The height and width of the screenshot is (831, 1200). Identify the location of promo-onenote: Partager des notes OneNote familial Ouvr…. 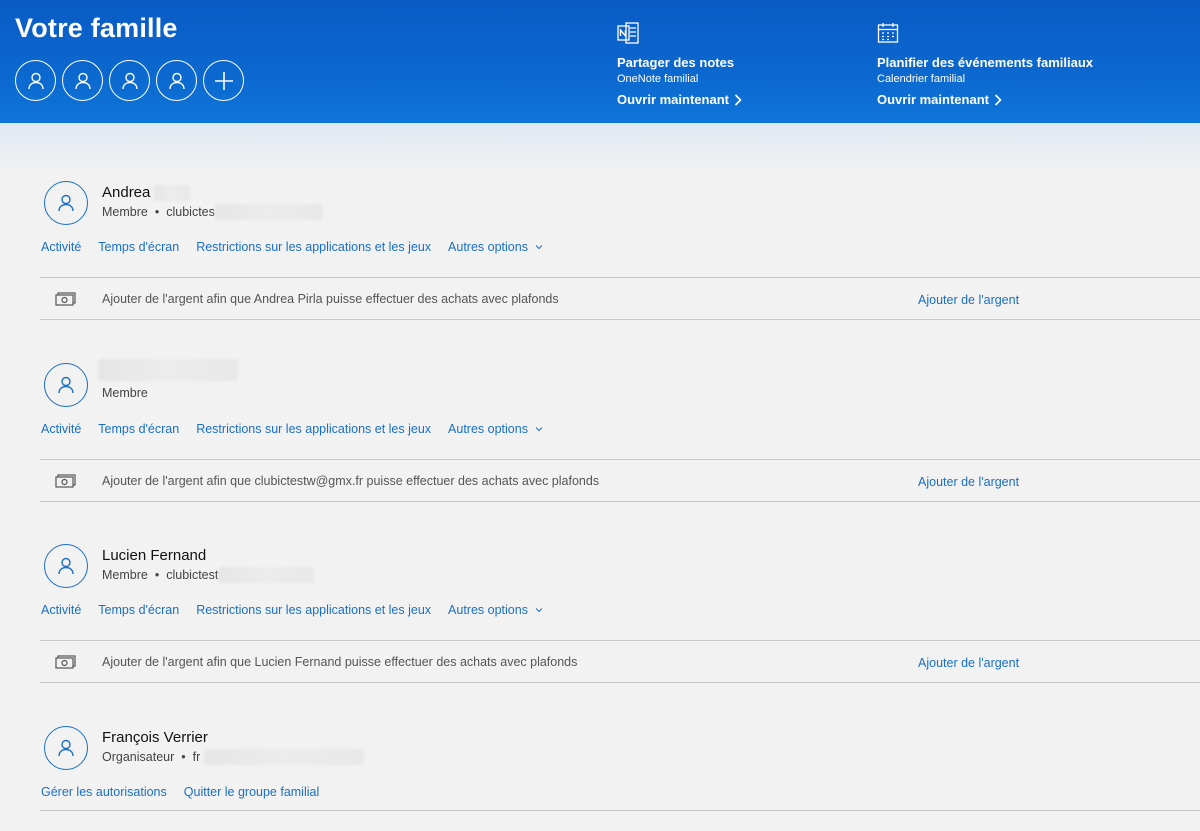
(679, 64).